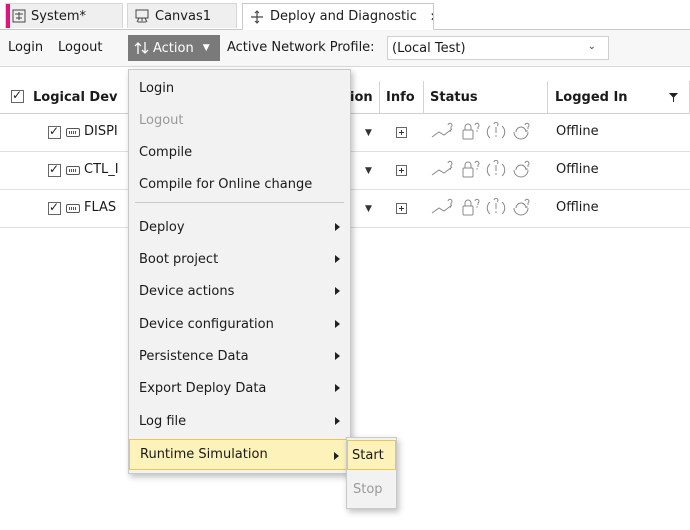  Describe the element at coordinates (25, 47) in the screenshot. I see `login-button: Login` at that location.